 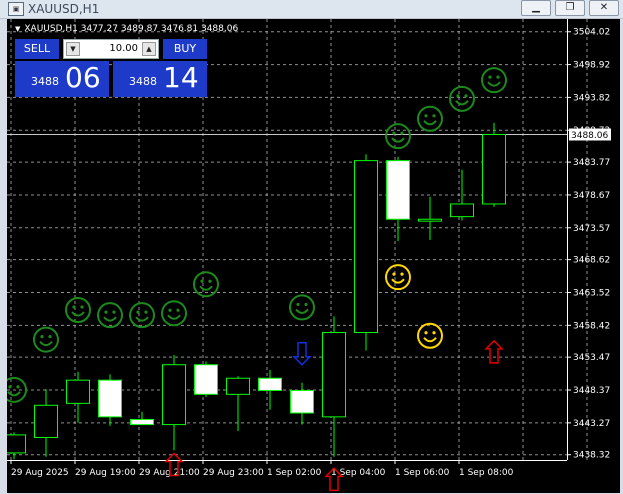 I want to click on sell-button: SELL, so click(x=37, y=49).